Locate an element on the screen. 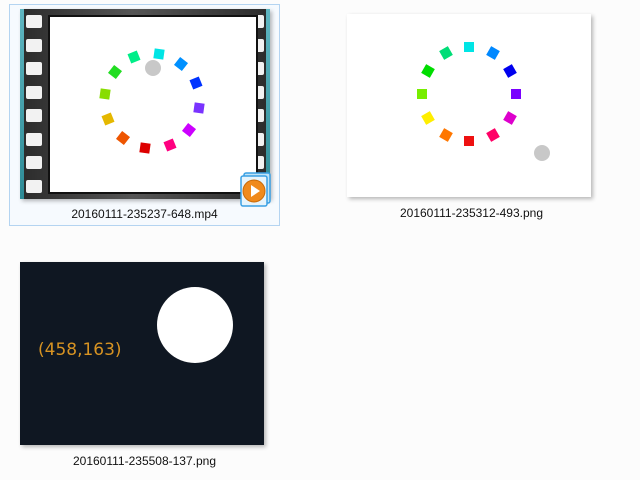 The image size is (640, 480). video-frame is located at coordinates (153, 104).